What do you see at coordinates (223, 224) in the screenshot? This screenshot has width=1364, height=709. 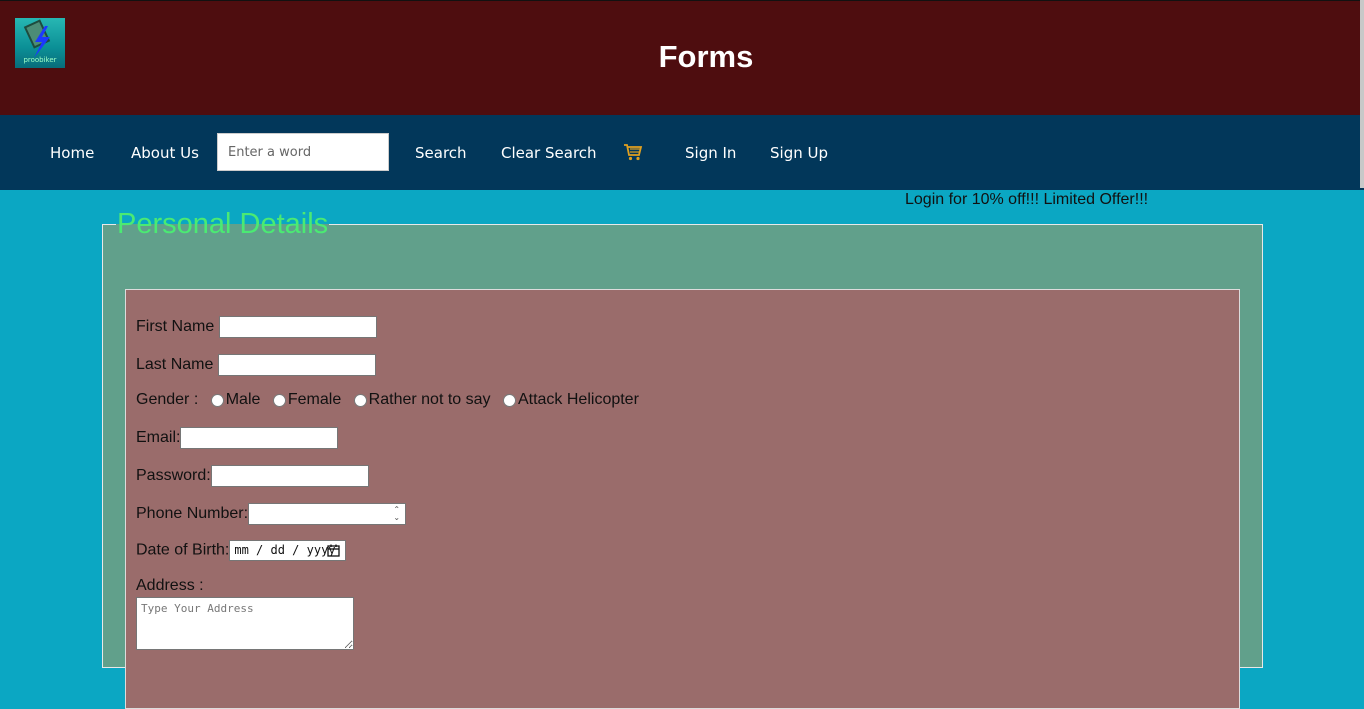 I see `personal-details-legend: Personal Details` at bounding box center [223, 224].